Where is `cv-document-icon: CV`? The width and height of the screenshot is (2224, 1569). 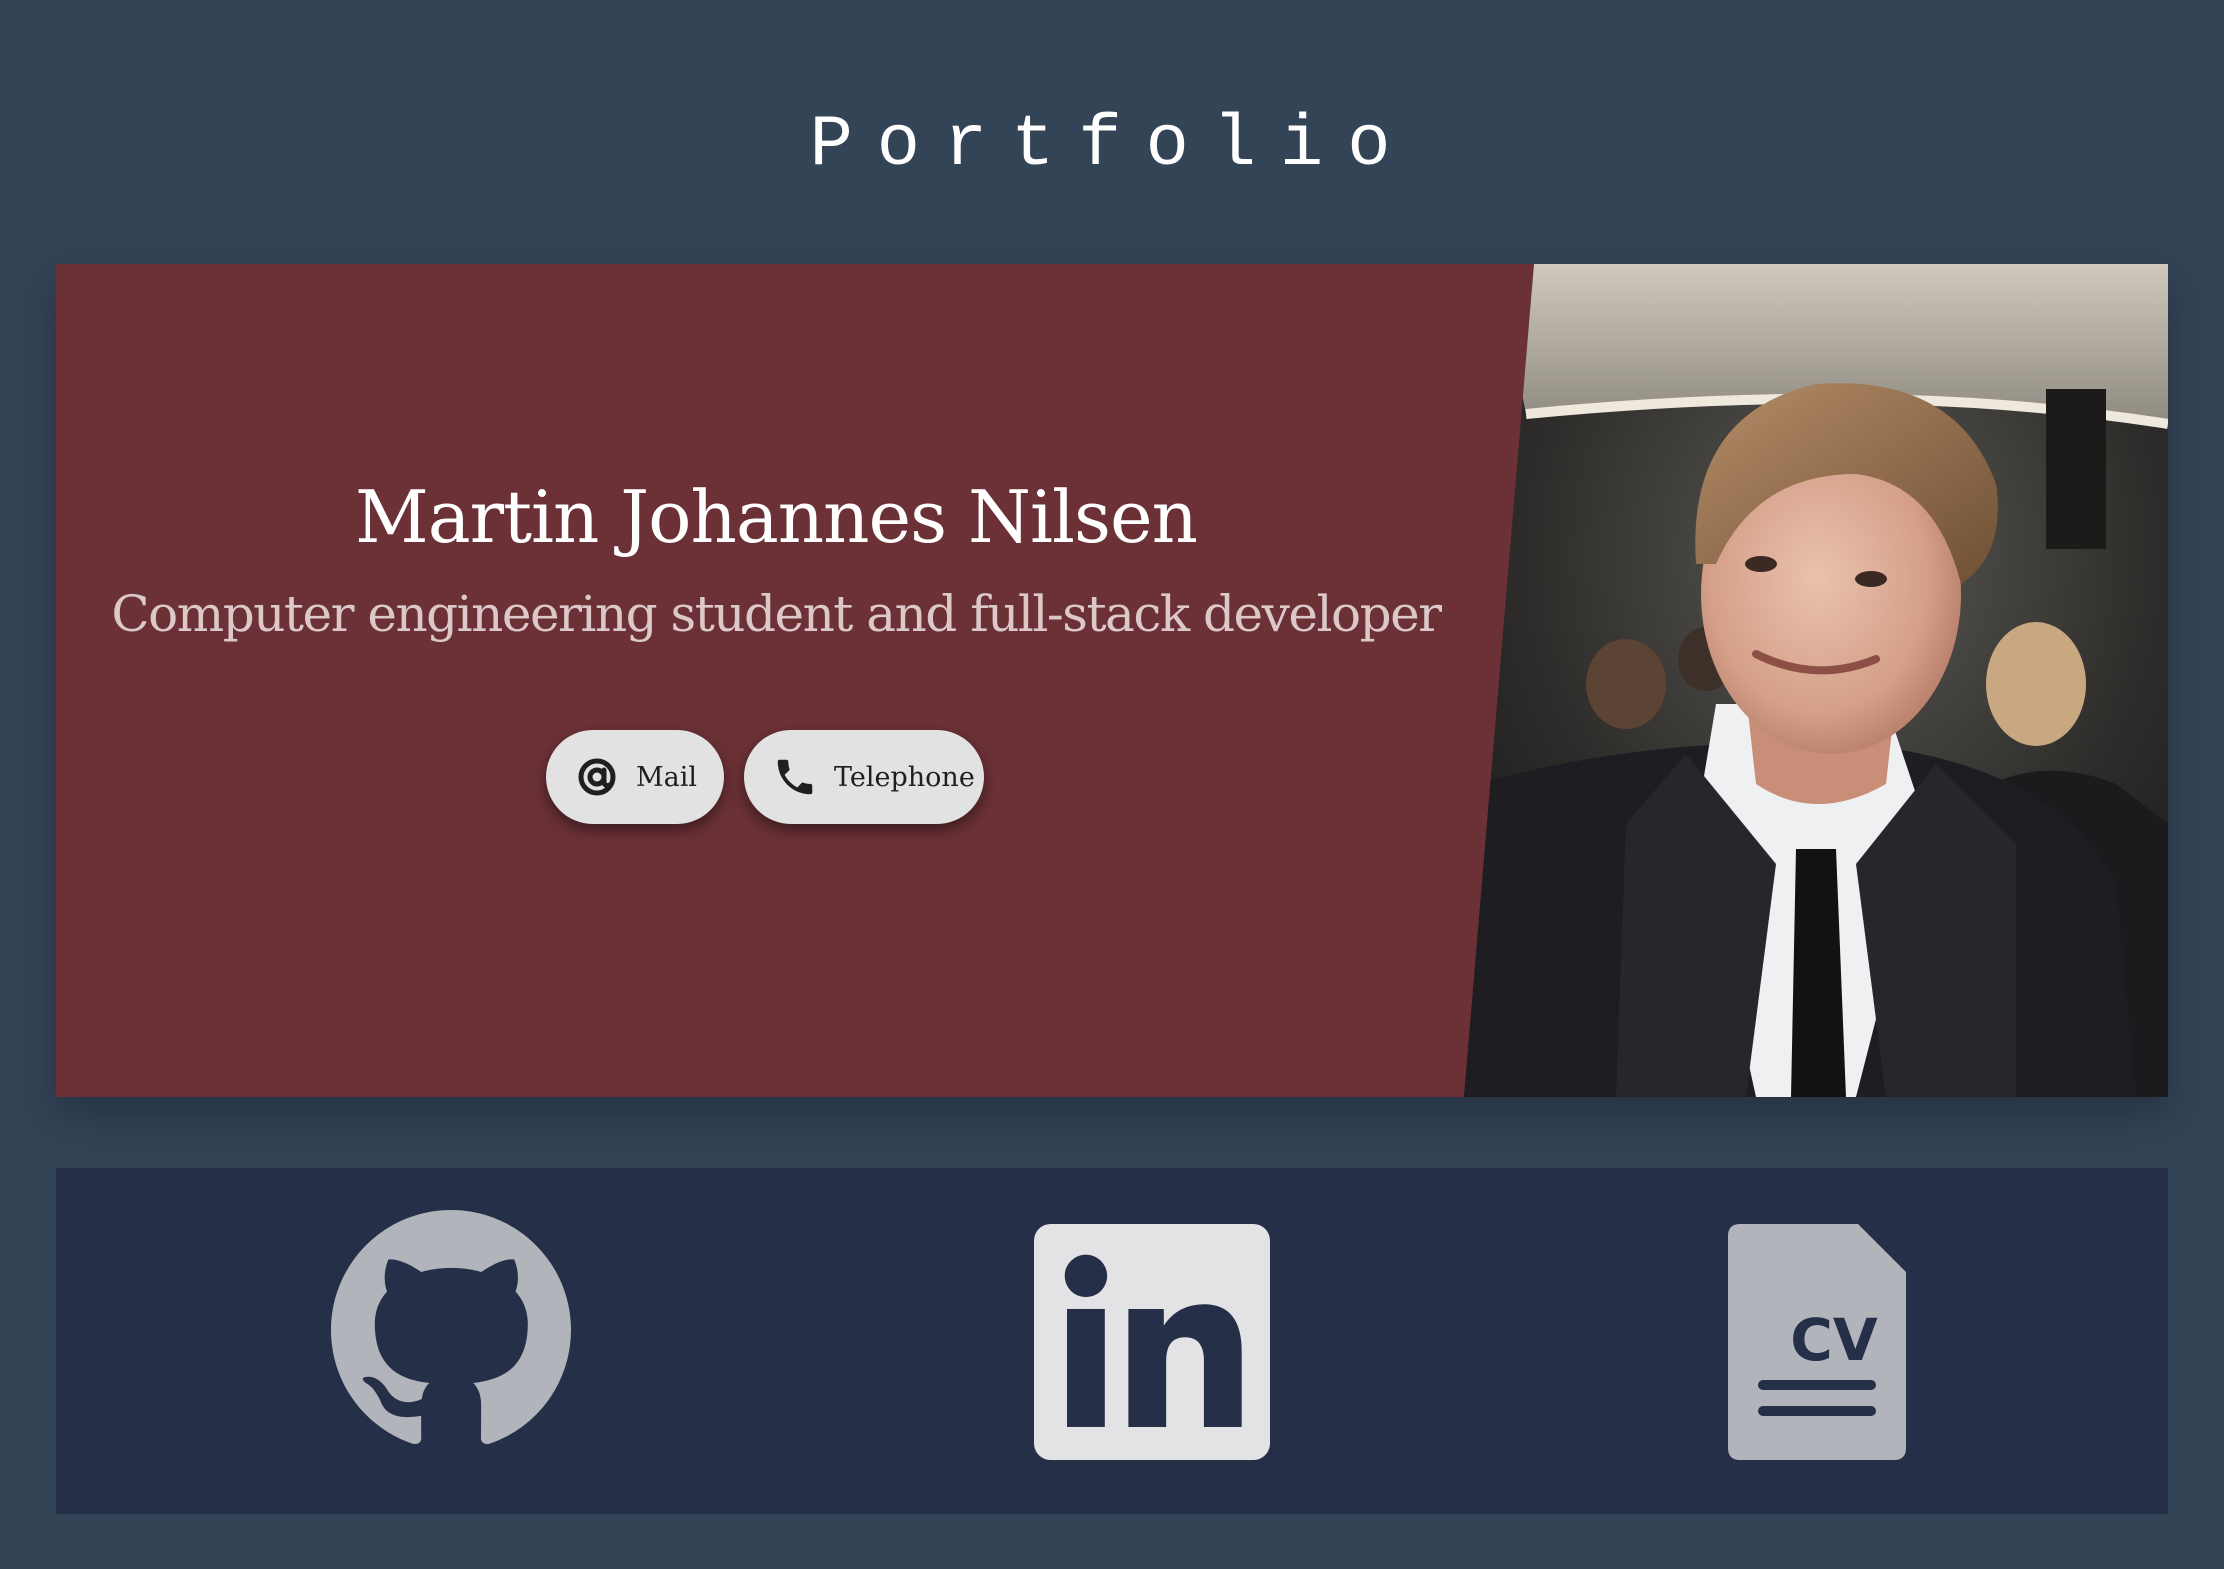 cv-document-icon: CV is located at coordinates (1817, 1342).